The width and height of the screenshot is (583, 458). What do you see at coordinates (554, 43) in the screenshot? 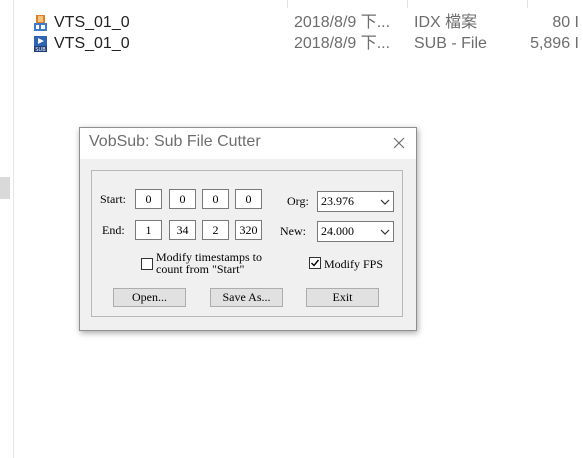
I see `file-size: 5,896 I` at bounding box center [554, 43].